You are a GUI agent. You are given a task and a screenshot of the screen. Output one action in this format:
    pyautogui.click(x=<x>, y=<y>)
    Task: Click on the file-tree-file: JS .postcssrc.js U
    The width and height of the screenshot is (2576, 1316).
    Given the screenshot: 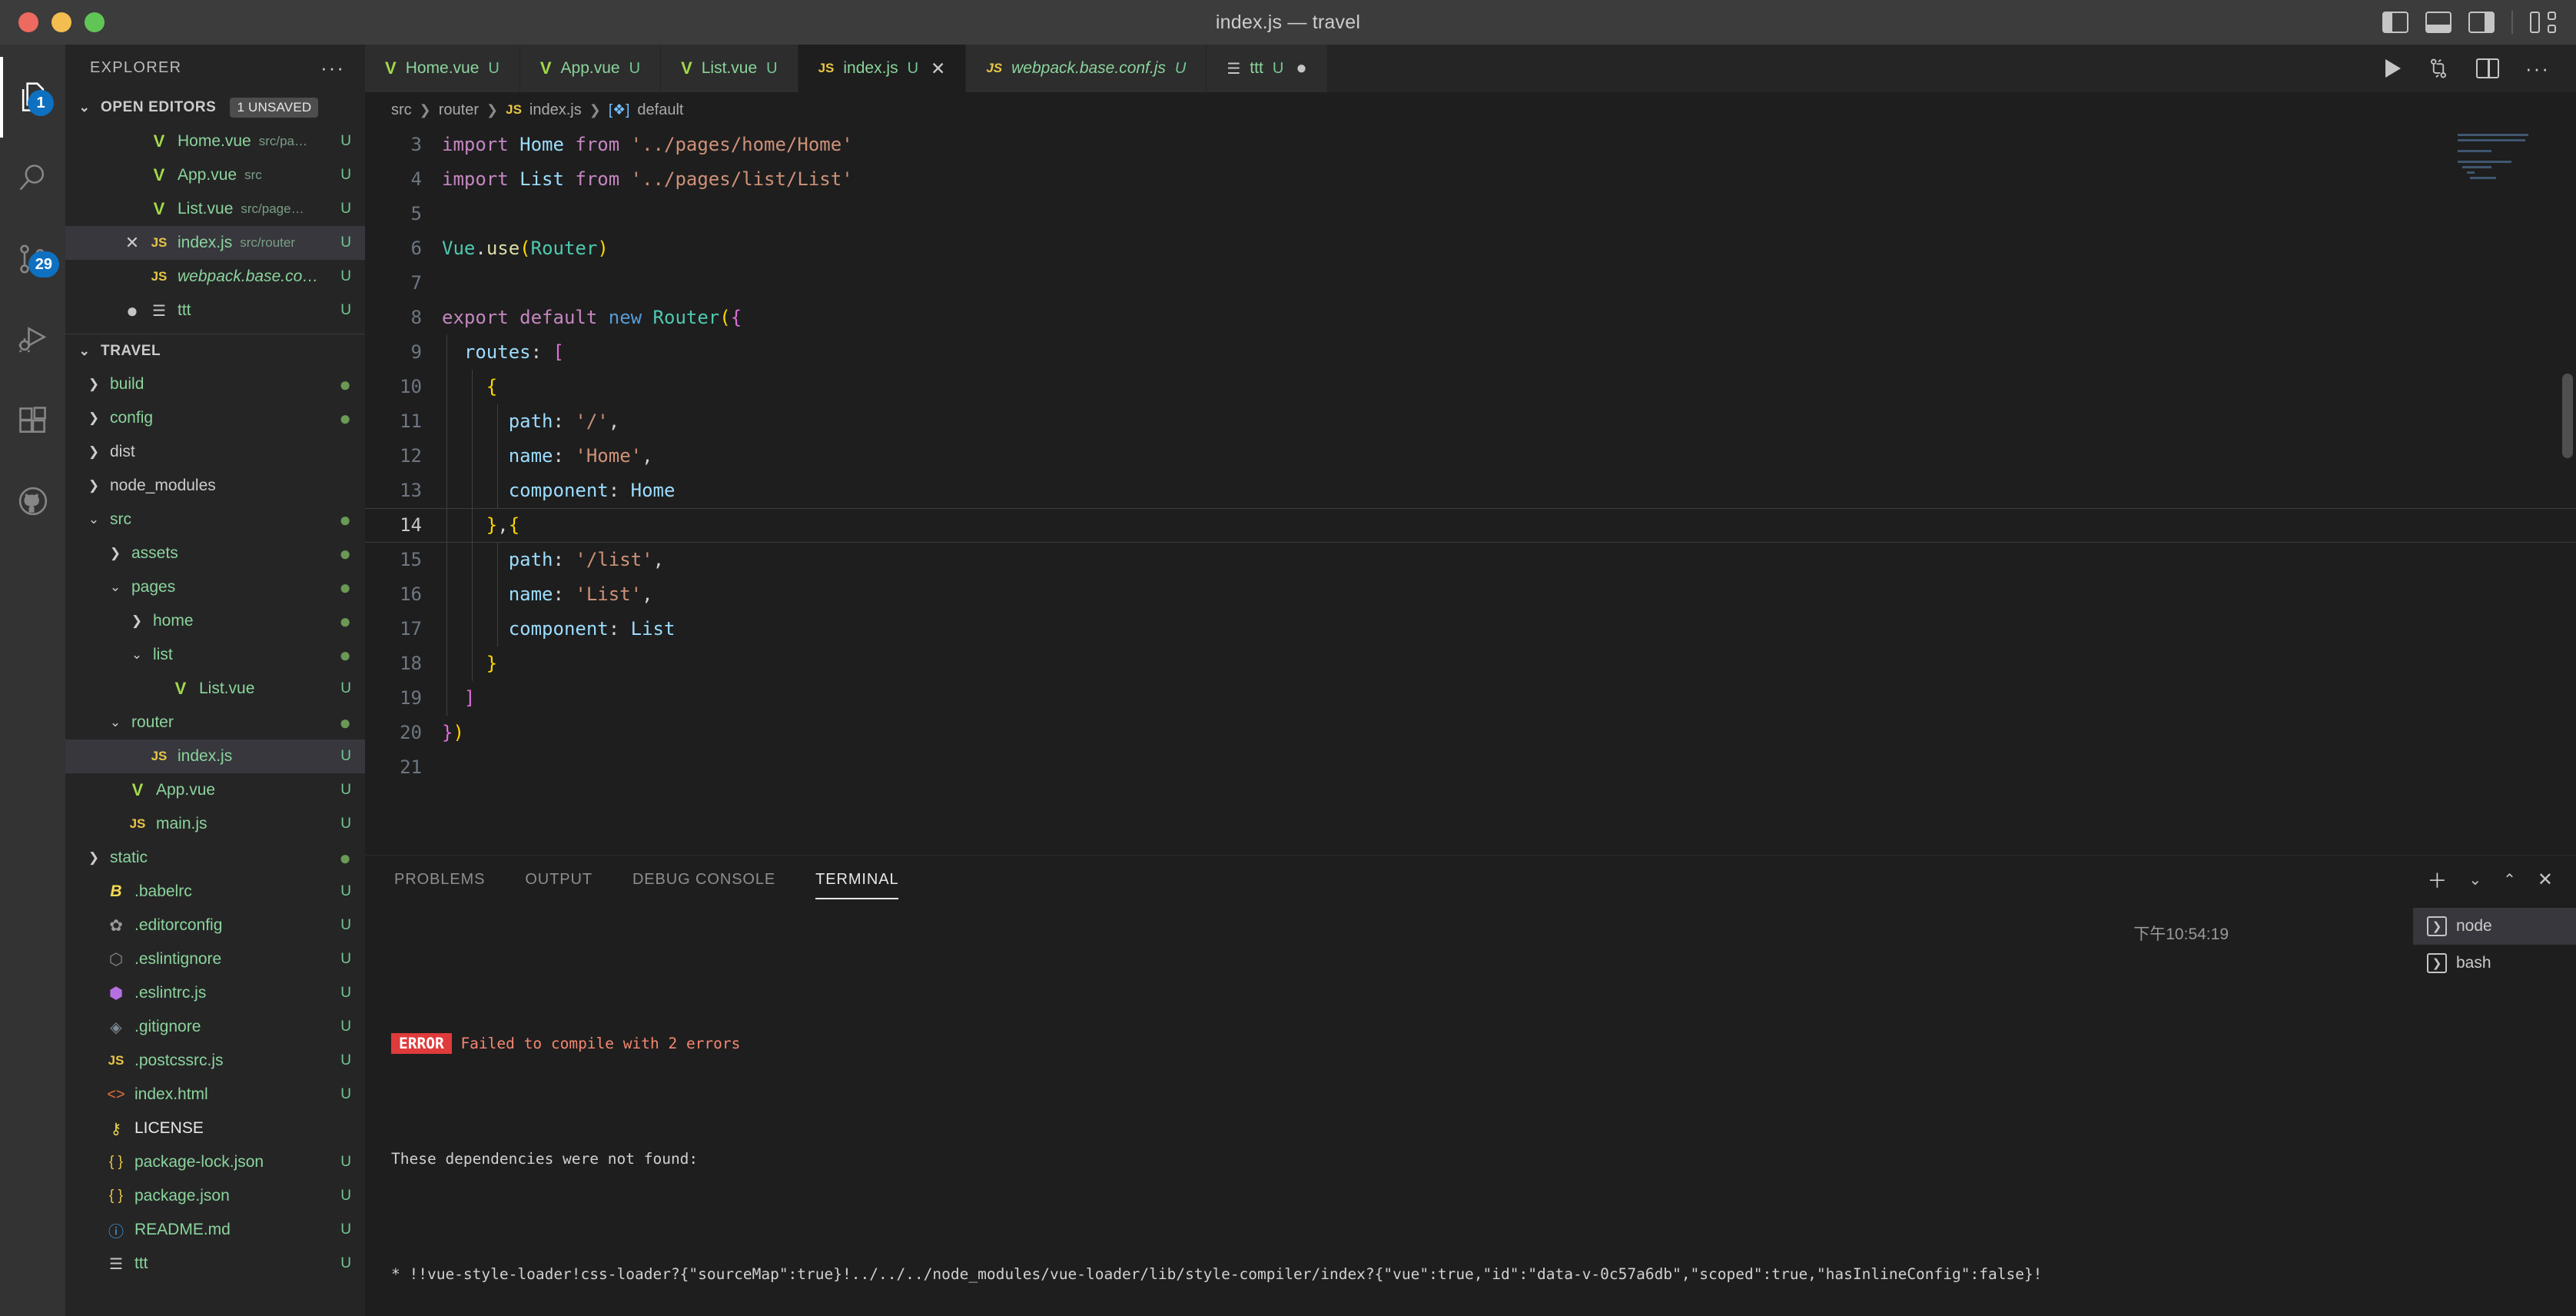 What is the action you would take?
    pyautogui.click(x=215, y=1061)
    